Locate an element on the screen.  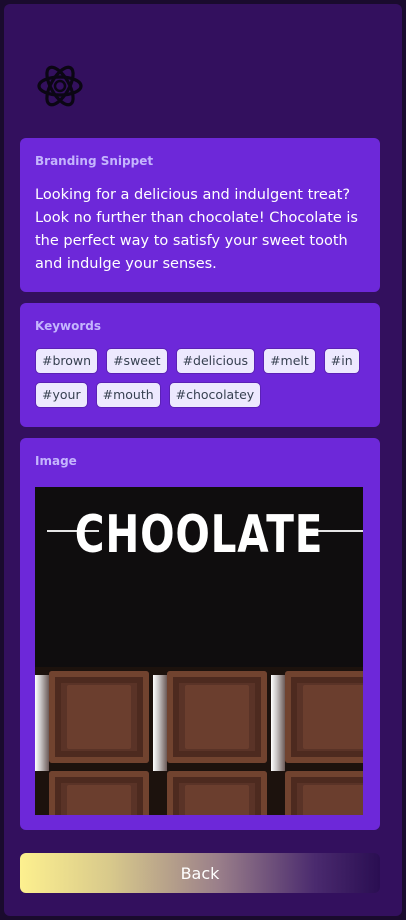
card-title: Keywords is located at coordinates (68, 326).